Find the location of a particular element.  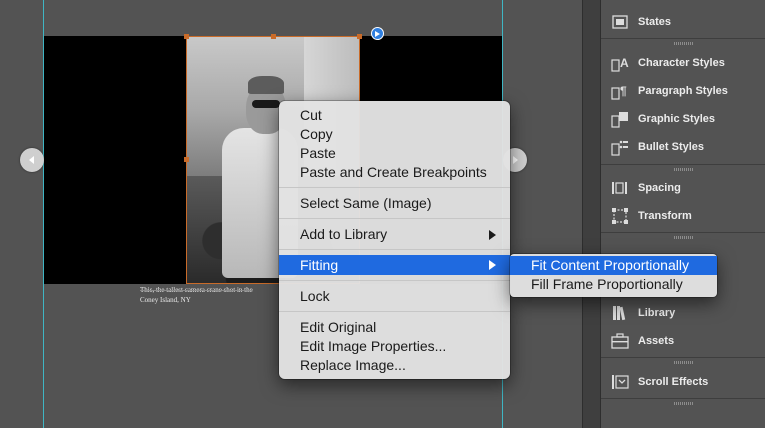

panel-item-label: Library is located at coordinates (657, 313).